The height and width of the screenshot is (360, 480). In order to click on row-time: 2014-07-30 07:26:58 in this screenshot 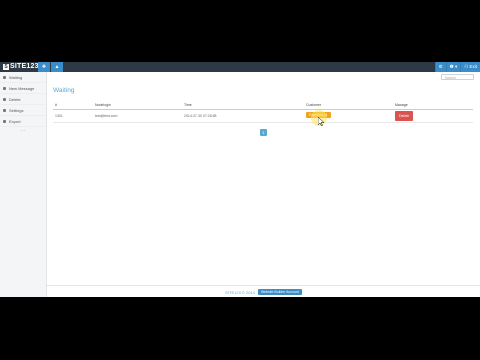, I will do `click(200, 116)`.